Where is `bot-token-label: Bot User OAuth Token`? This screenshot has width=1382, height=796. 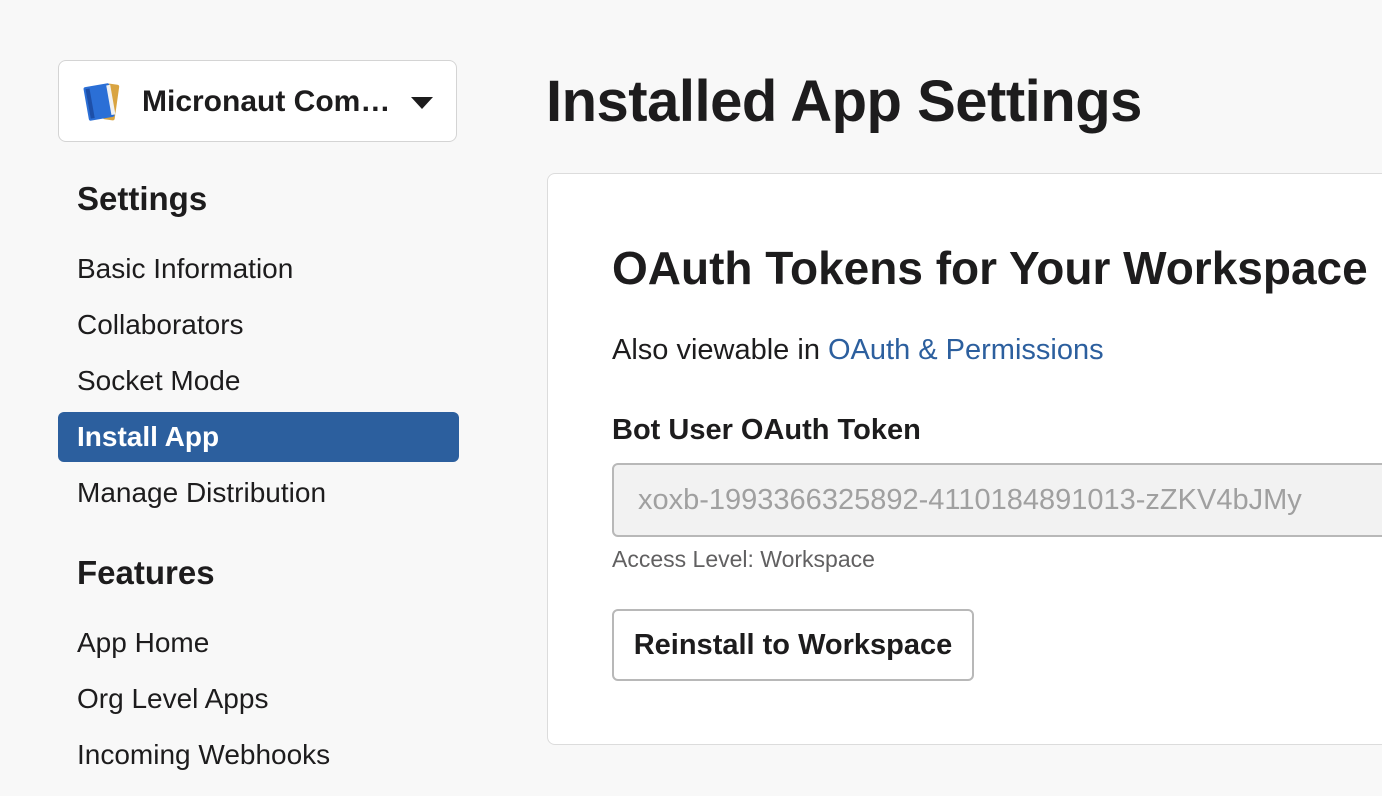
bot-token-label: Bot User OAuth Token is located at coordinates (766, 430).